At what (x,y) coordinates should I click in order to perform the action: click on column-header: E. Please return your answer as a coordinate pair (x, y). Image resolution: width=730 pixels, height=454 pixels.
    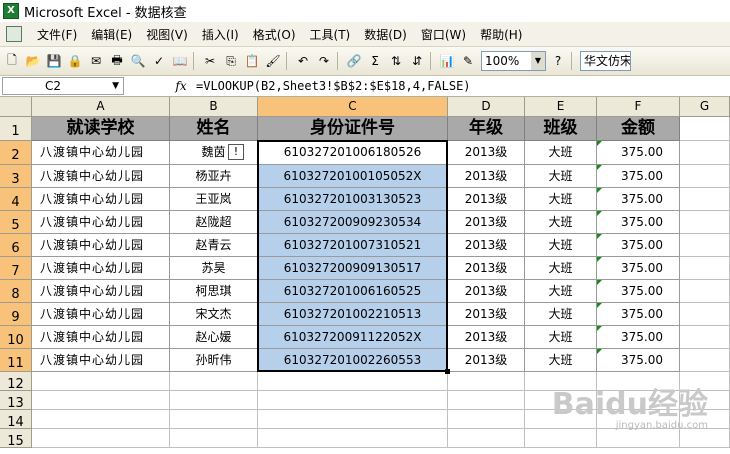
    Looking at the image, I should click on (561, 107).